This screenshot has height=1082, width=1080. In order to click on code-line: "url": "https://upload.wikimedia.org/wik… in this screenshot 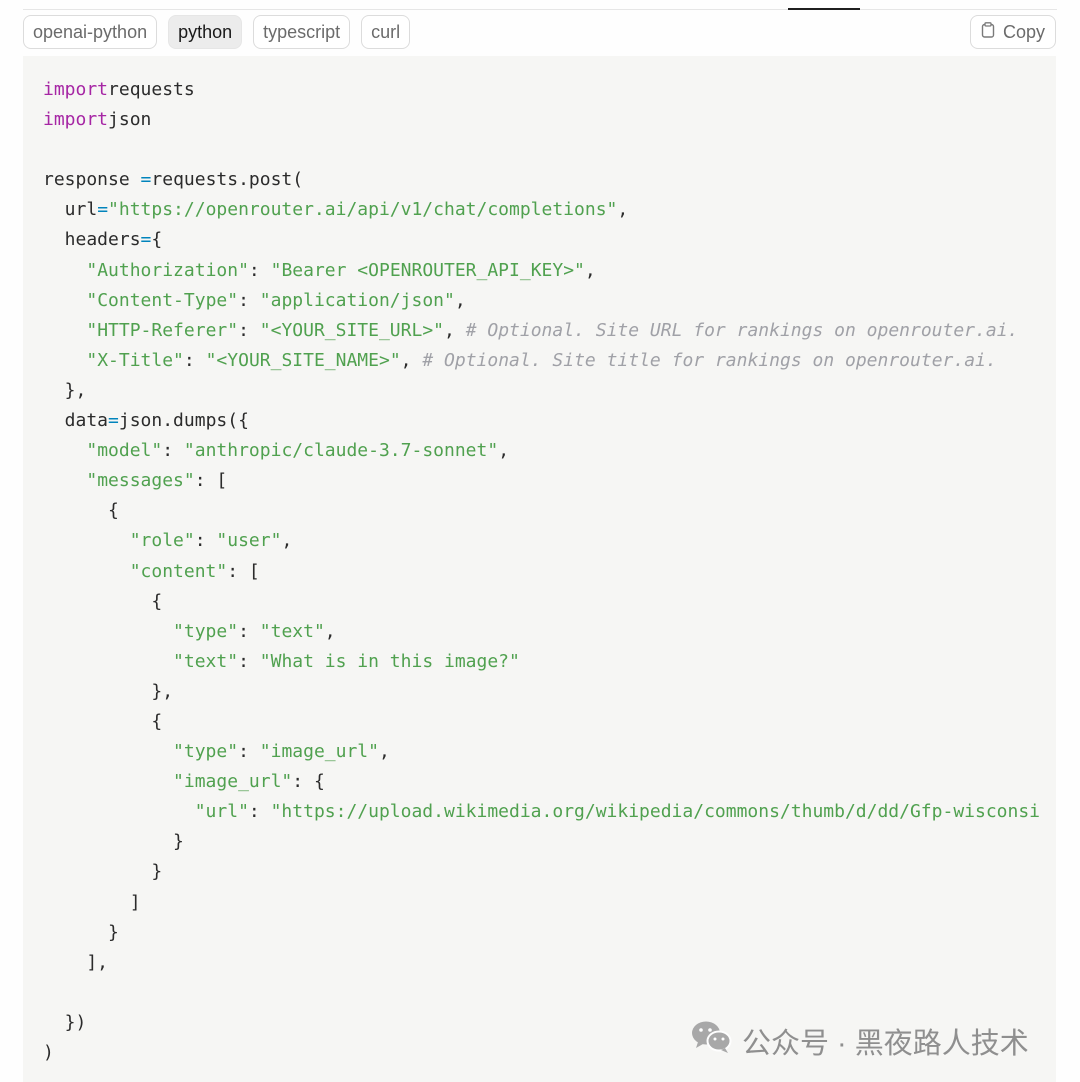, I will do `click(549, 812)`.